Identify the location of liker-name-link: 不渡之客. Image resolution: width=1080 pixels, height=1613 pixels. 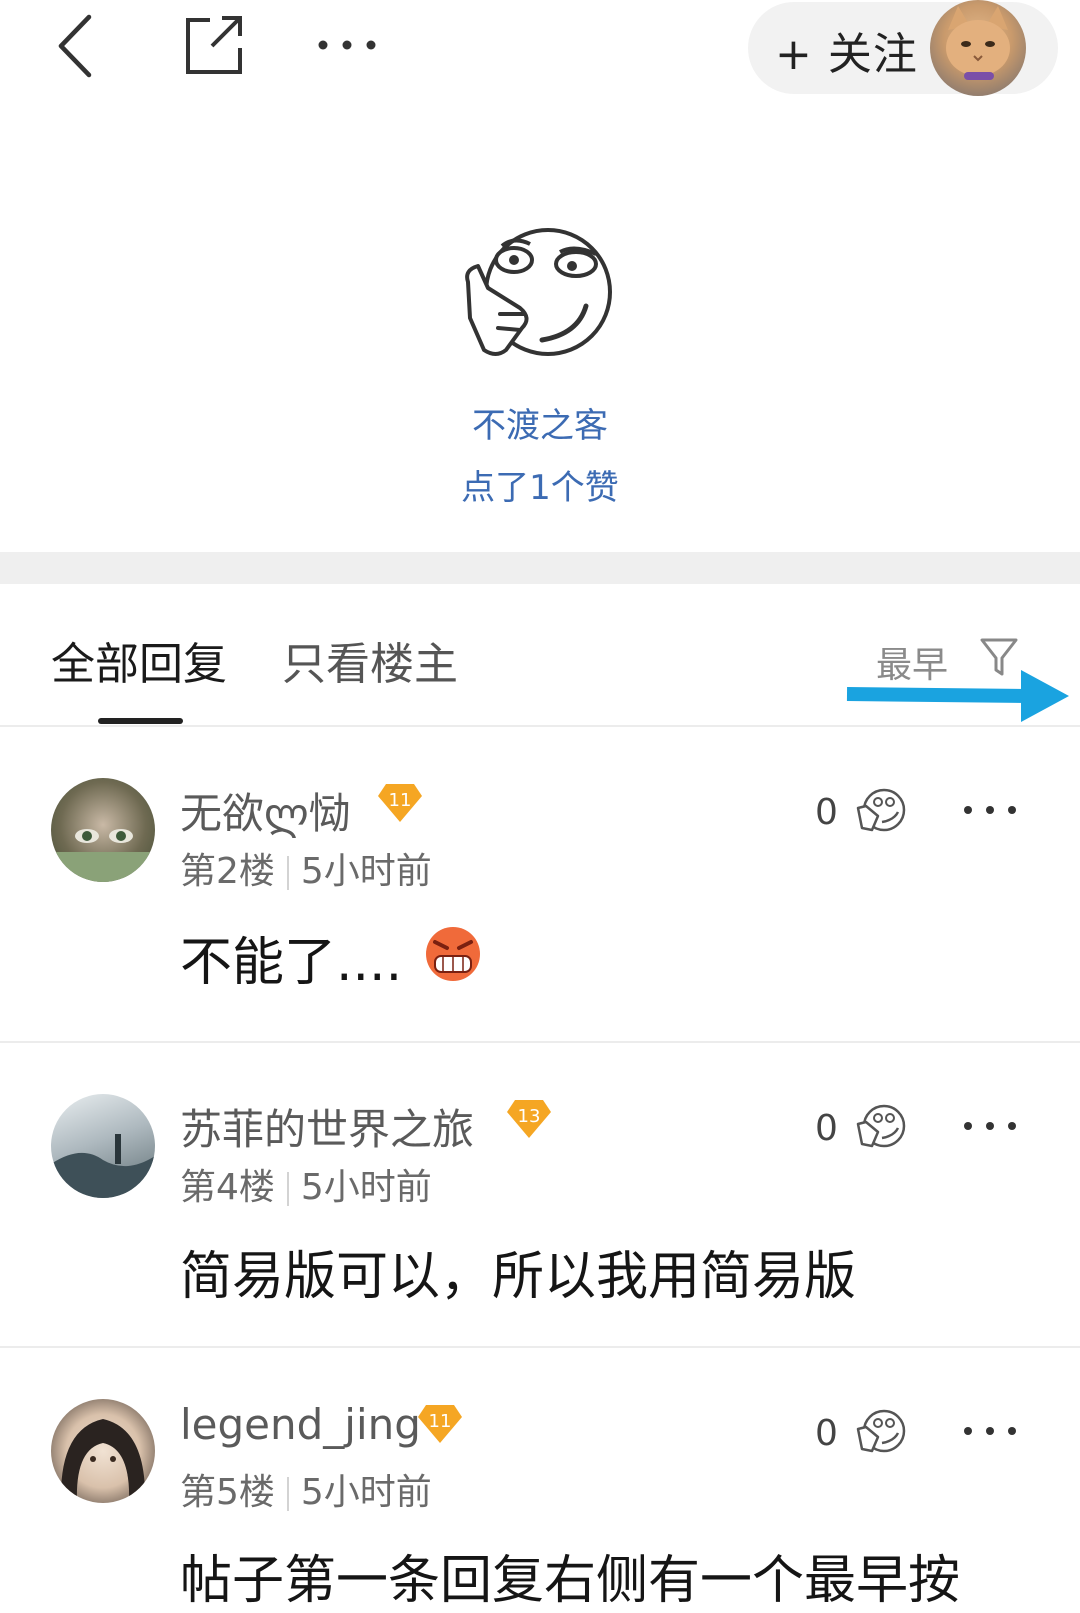
(540, 422).